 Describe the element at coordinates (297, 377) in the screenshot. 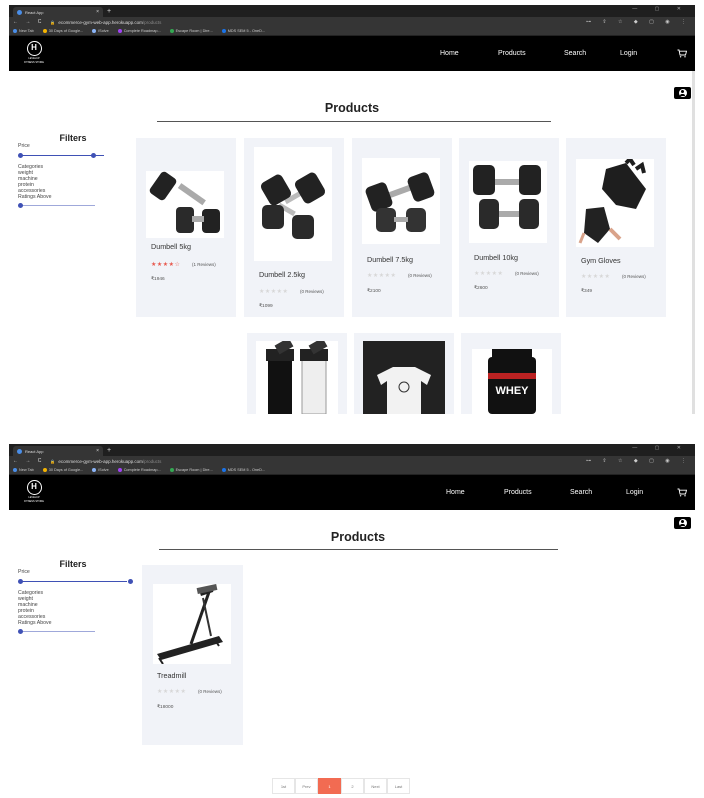

I see `shaker-bottles-image` at that location.